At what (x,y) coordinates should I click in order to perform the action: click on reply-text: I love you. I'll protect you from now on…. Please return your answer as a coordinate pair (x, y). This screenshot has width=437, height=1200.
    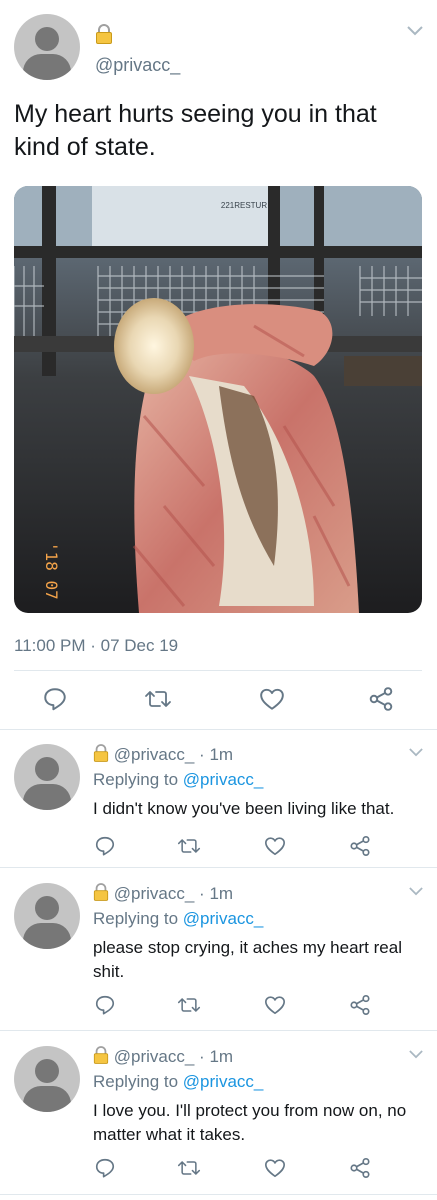
    Looking at the image, I should click on (250, 1122).